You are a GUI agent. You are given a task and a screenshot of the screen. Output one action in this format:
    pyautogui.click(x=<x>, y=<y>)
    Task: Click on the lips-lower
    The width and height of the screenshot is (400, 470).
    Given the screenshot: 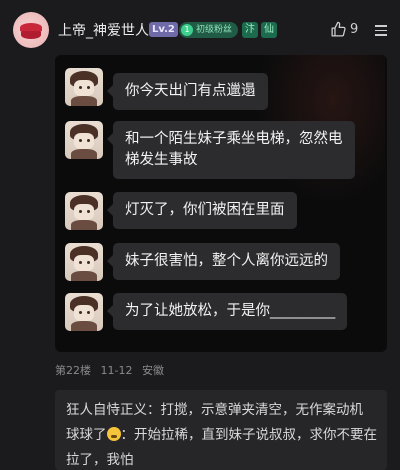 What is the action you would take?
    pyautogui.click(x=31, y=35)
    